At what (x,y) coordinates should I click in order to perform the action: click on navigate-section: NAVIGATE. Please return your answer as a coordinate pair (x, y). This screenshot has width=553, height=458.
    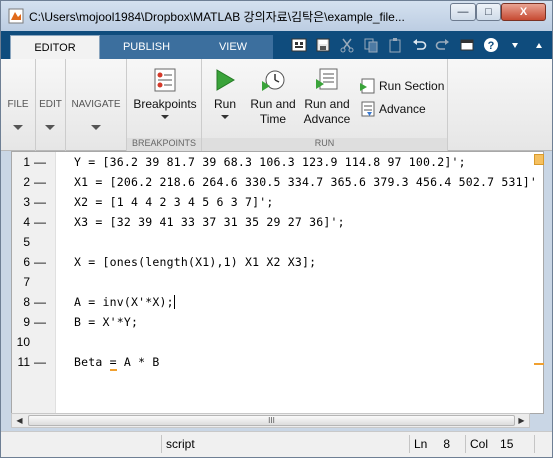
    Looking at the image, I should click on (96, 105).